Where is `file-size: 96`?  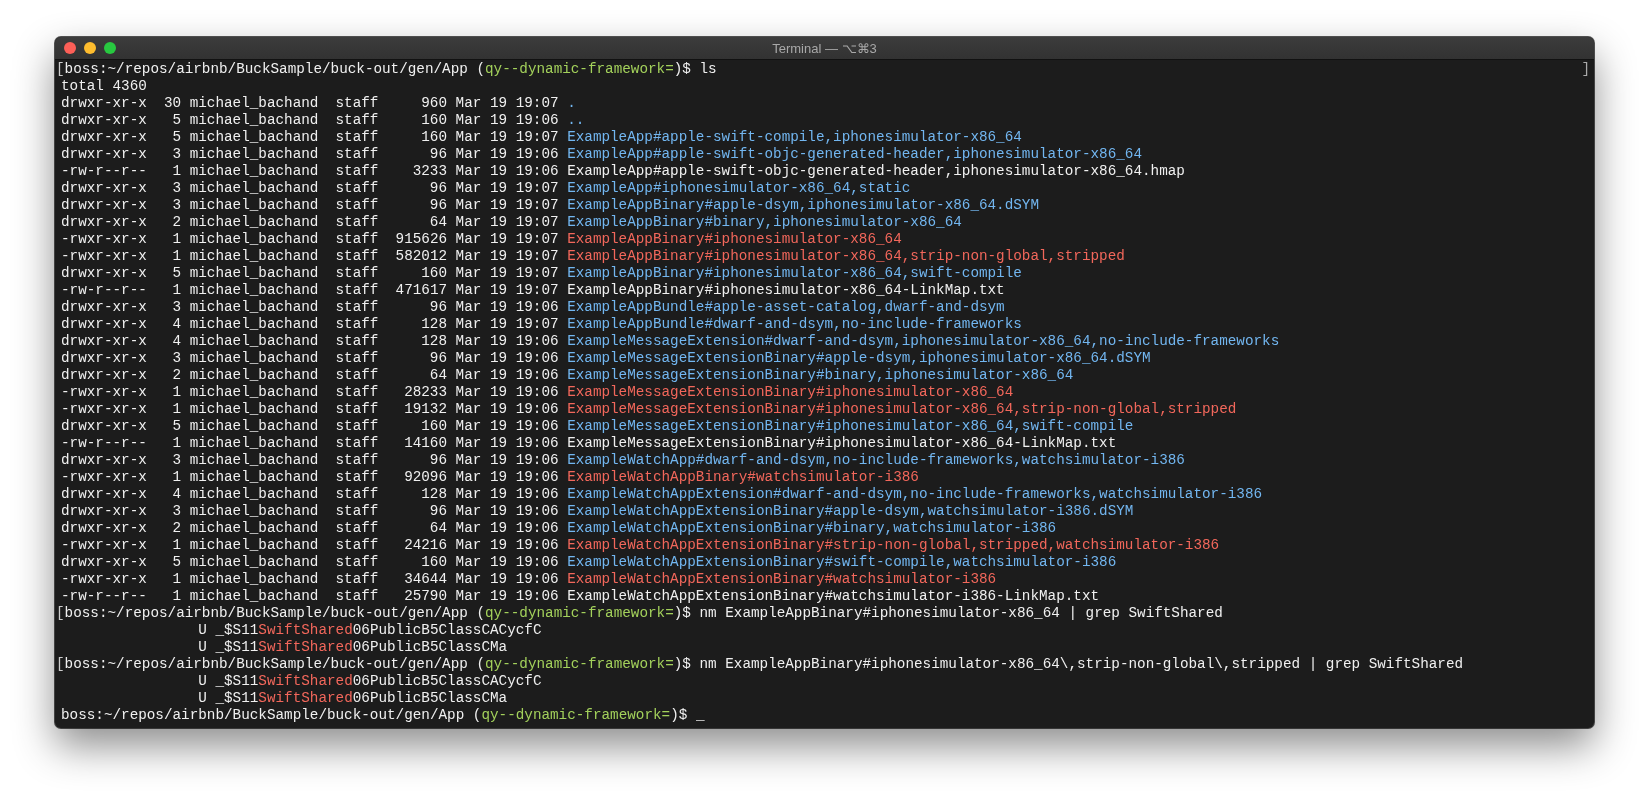 file-size: 96 is located at coordinates (438, 205).